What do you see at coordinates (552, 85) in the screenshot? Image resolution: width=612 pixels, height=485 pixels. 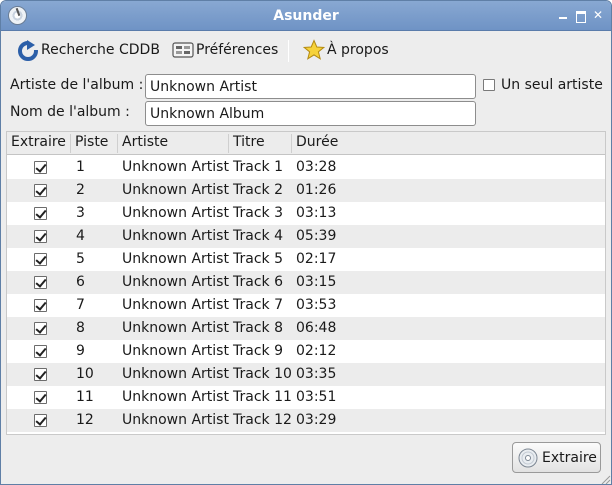 I see `single-artist-label: Un seul artiste` at bounding box center [552, 85].